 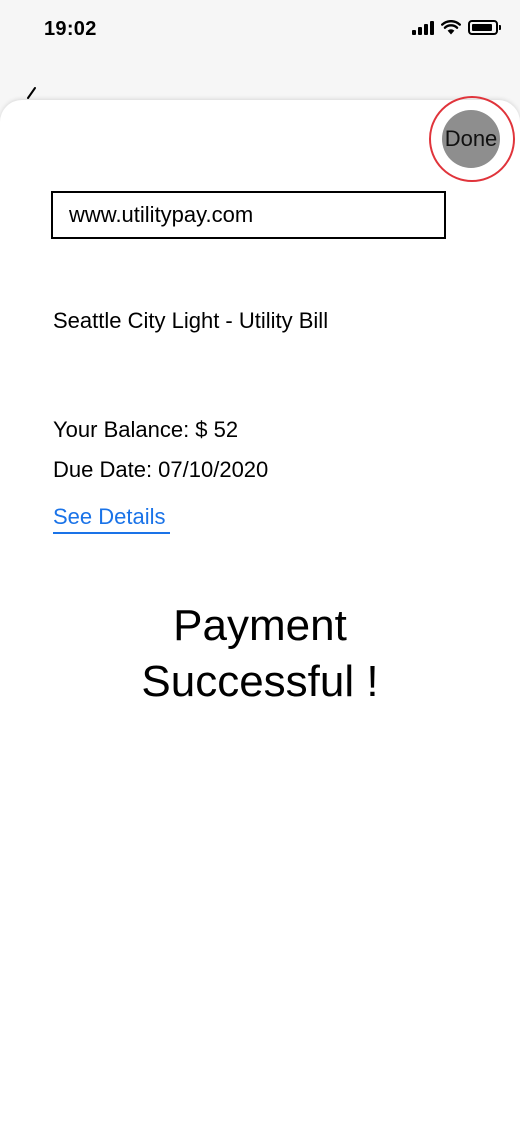 I want to click on done-button: Done, so click(x=471, y=139).